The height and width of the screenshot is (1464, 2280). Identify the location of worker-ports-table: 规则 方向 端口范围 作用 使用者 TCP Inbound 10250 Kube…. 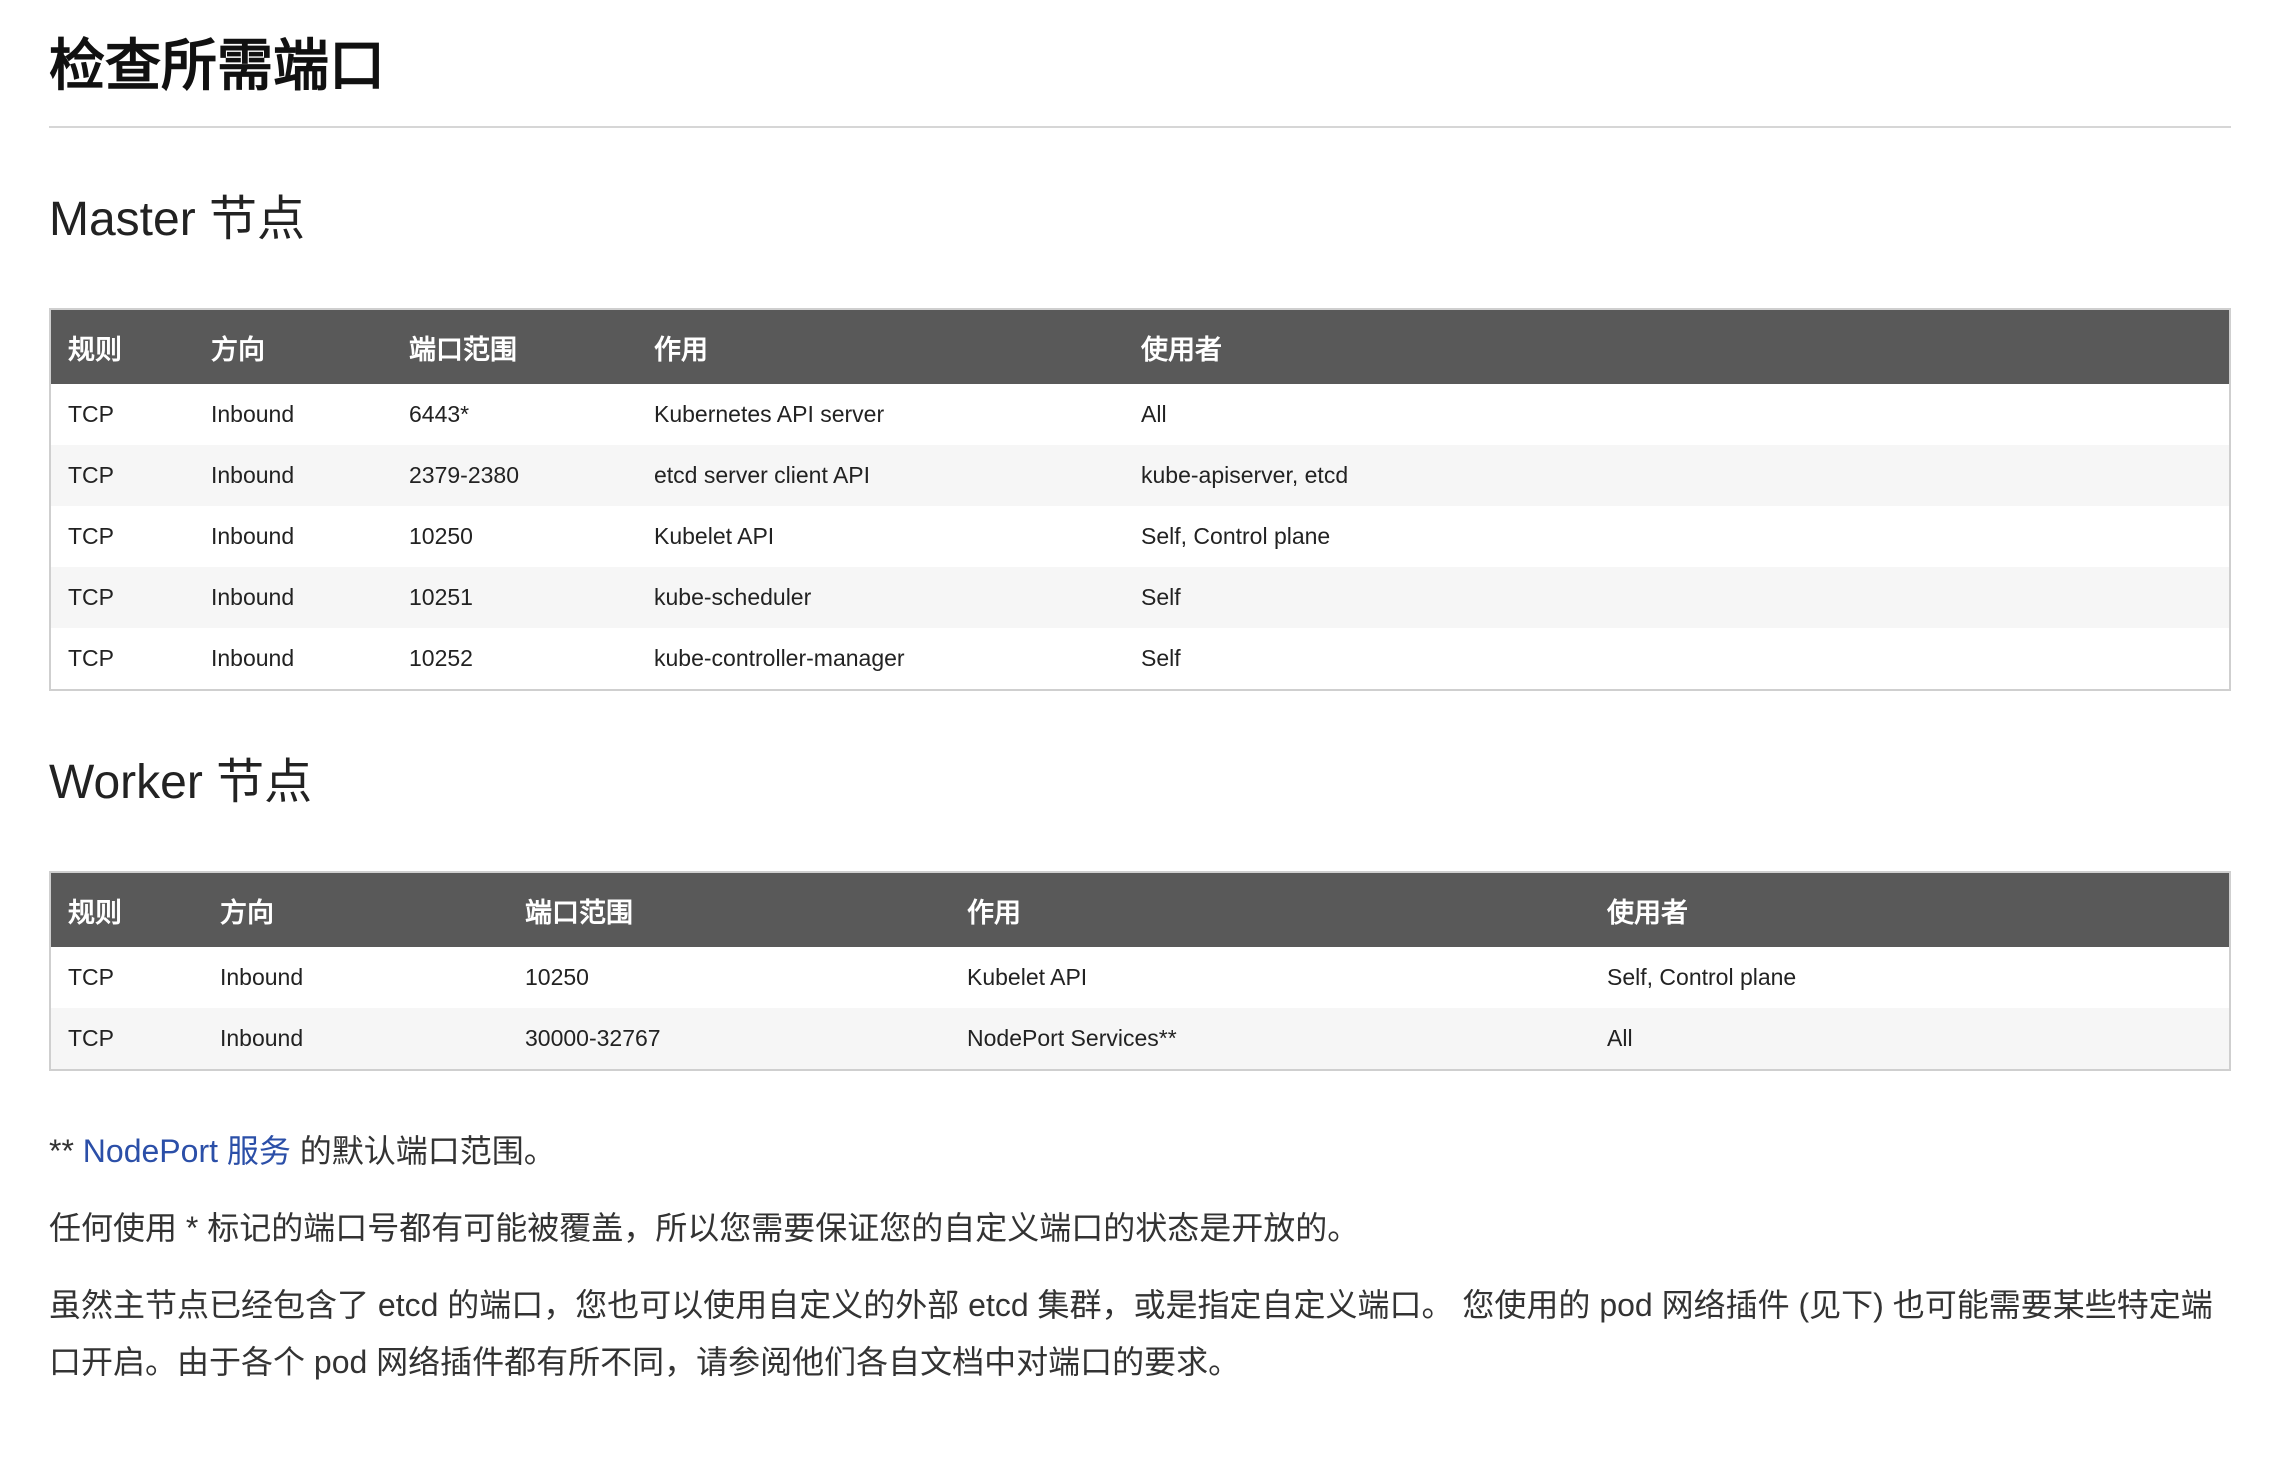
(1140, 971).